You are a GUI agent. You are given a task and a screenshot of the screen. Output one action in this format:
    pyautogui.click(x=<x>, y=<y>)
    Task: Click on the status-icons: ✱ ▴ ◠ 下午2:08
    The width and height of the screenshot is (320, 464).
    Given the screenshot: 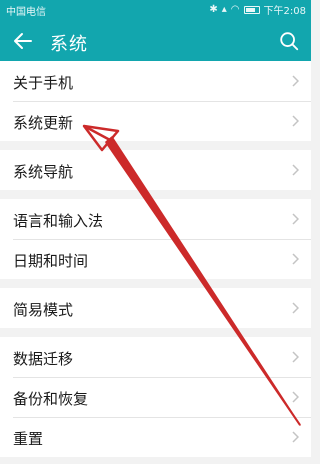 What is the action you would take?
    pyautogui.click(x=257, y=10)
    